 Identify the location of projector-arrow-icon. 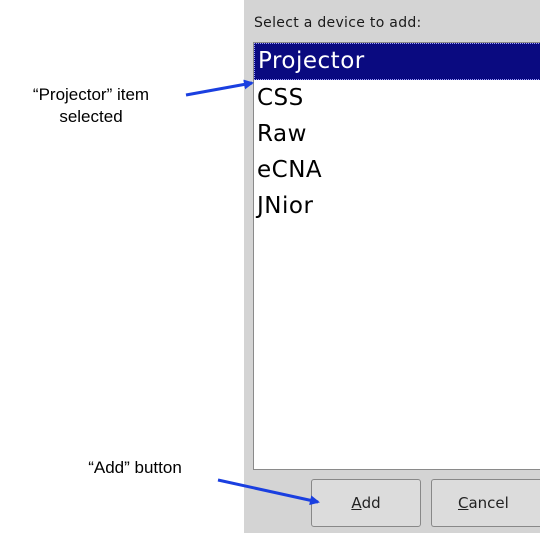
(219, 88).